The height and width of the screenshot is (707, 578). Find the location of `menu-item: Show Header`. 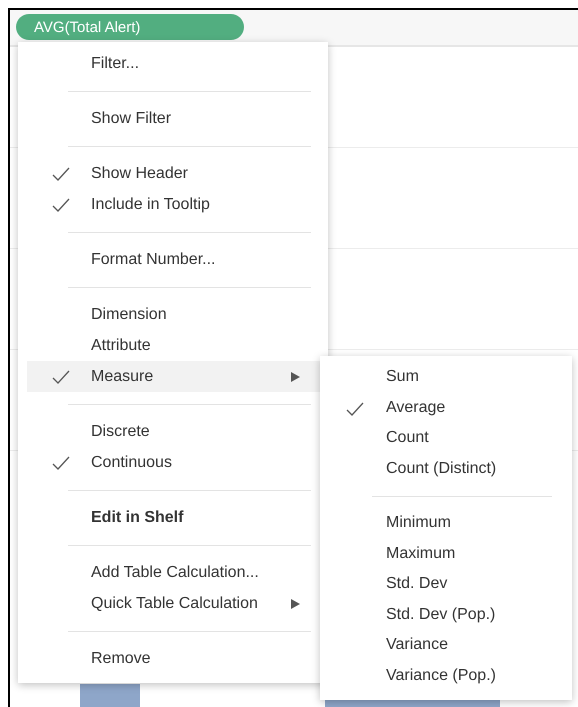

menu-item: Show Header is located at coordinates (177, 173).